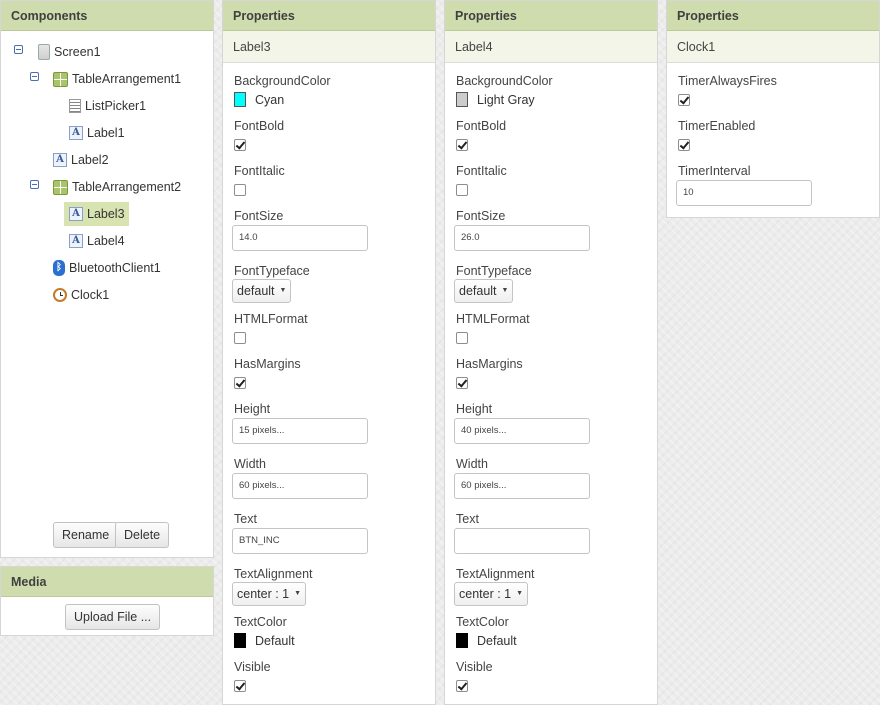 The image size is (880, 705). What do you see at coordinates (34, 76) in the screenshot?
I see `collapse-tablearrangement1-icon` at bounding box center [34, 76].